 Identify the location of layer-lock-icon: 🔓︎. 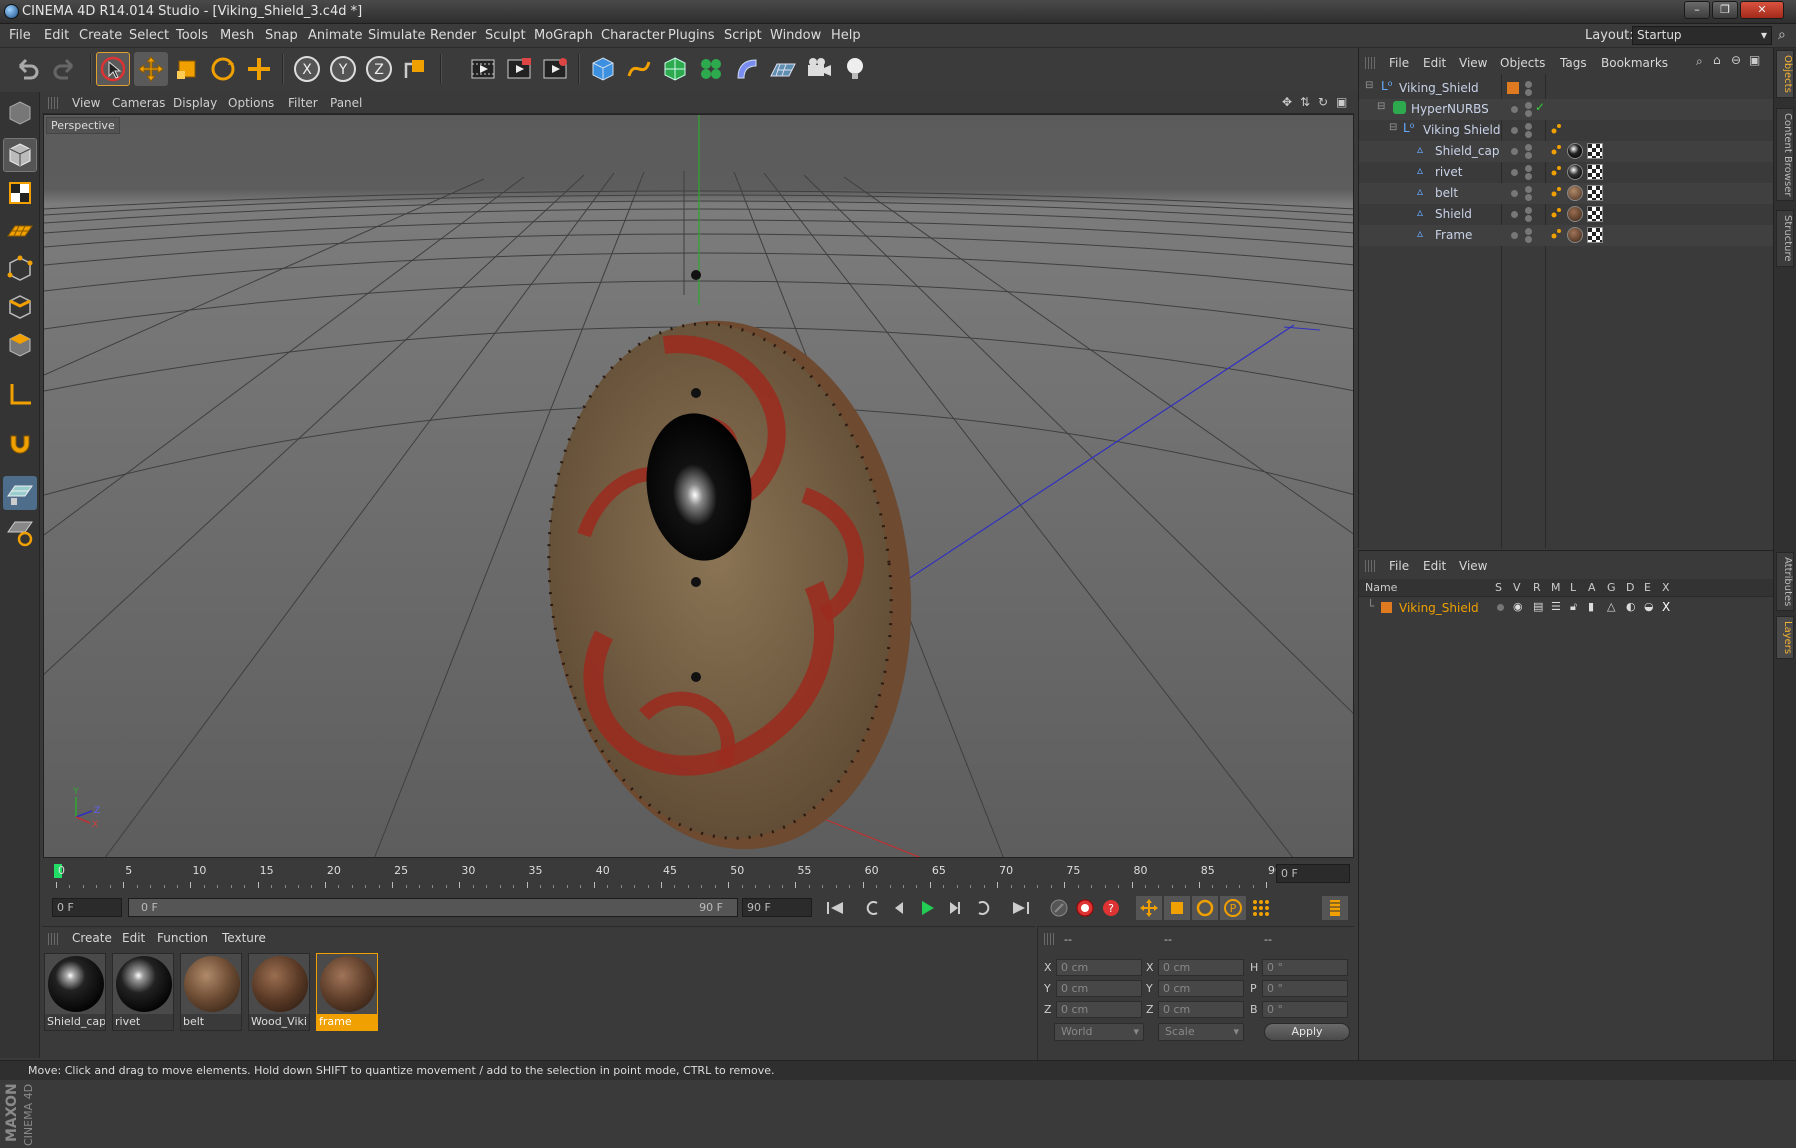
(1573, 607).